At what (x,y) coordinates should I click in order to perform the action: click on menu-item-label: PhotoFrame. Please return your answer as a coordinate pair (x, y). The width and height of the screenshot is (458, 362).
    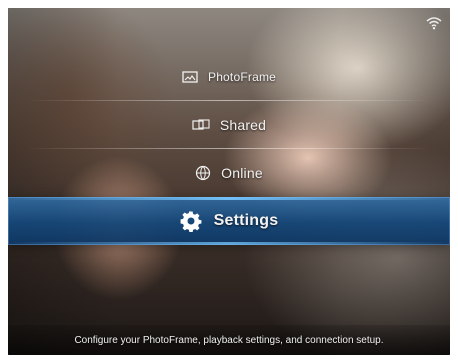
    Looking at the image, I should click on (242, 77).